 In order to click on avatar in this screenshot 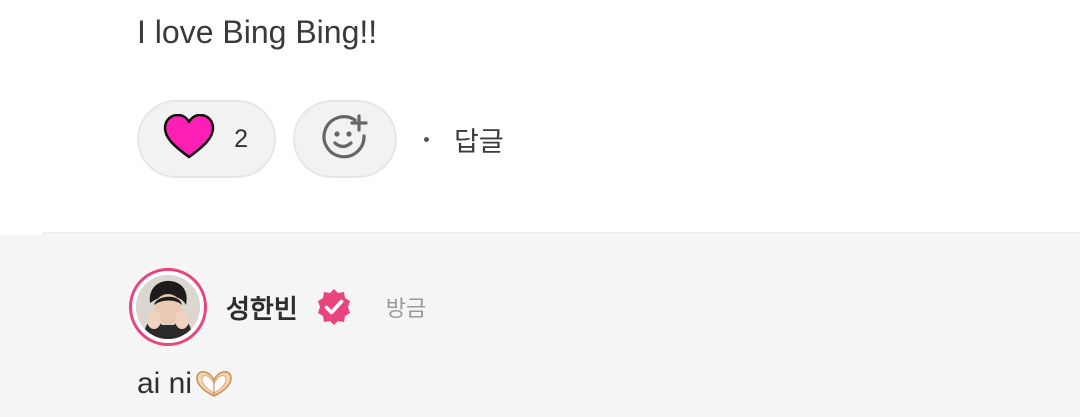, I will do `click(168, 307)`.